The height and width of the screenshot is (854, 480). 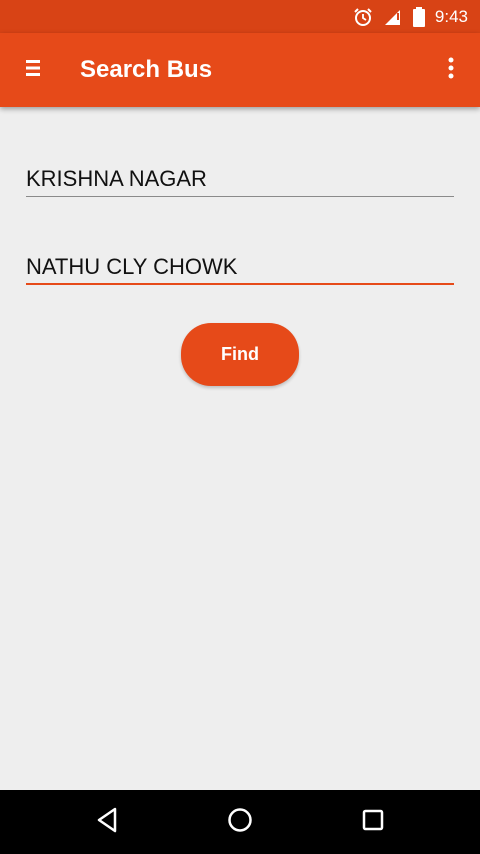 I want to click on status-time: 9:43, so click(x=451, y=16).